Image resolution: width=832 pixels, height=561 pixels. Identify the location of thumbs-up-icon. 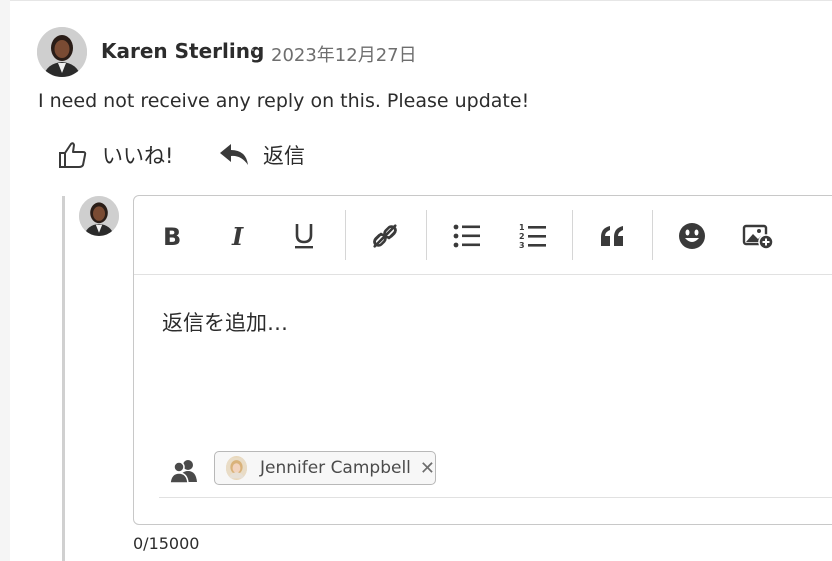
(73, 155).